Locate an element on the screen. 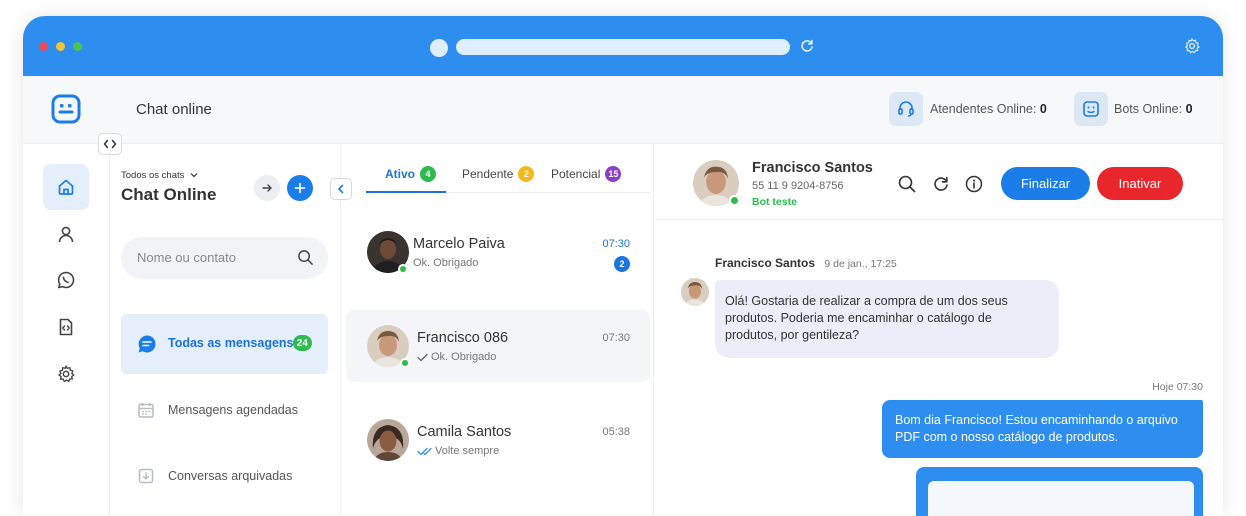 Image resolution: width=1246 pixels, height=516 pixels. collapse-panel-button is located at coordinates (341, 189).